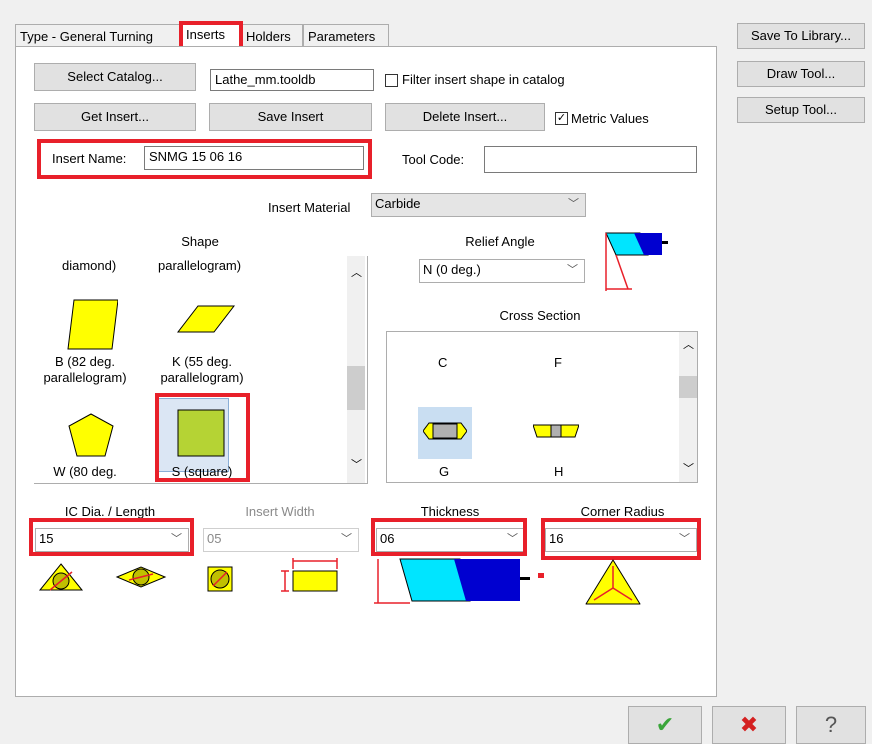 The height and width of the screenshot is (744, 872). I want to click on cross-section-scroll-thumb, so click(688, 387).